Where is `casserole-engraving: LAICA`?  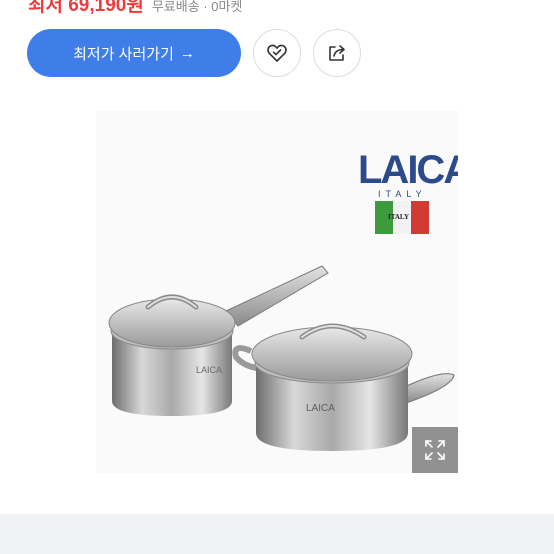 casserole-engraving: LAICA is located at coordinates (320, 408).